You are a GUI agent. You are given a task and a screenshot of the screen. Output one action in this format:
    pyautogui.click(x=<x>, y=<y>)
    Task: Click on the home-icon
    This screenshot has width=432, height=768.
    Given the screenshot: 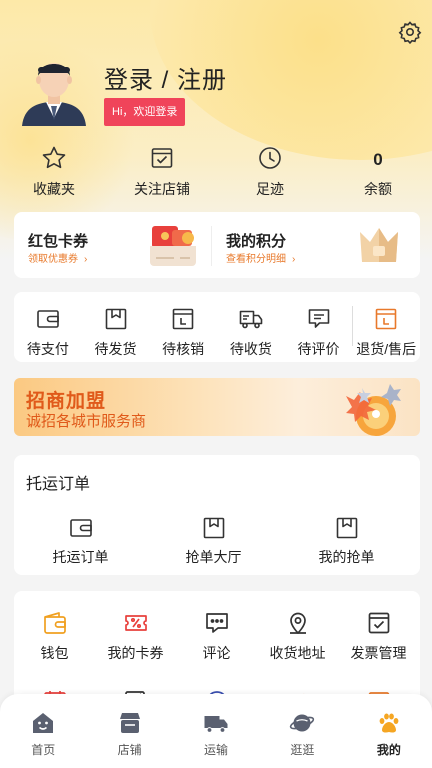 What is the action you would take?
    pyautogui.click(x=43, y=723)
    